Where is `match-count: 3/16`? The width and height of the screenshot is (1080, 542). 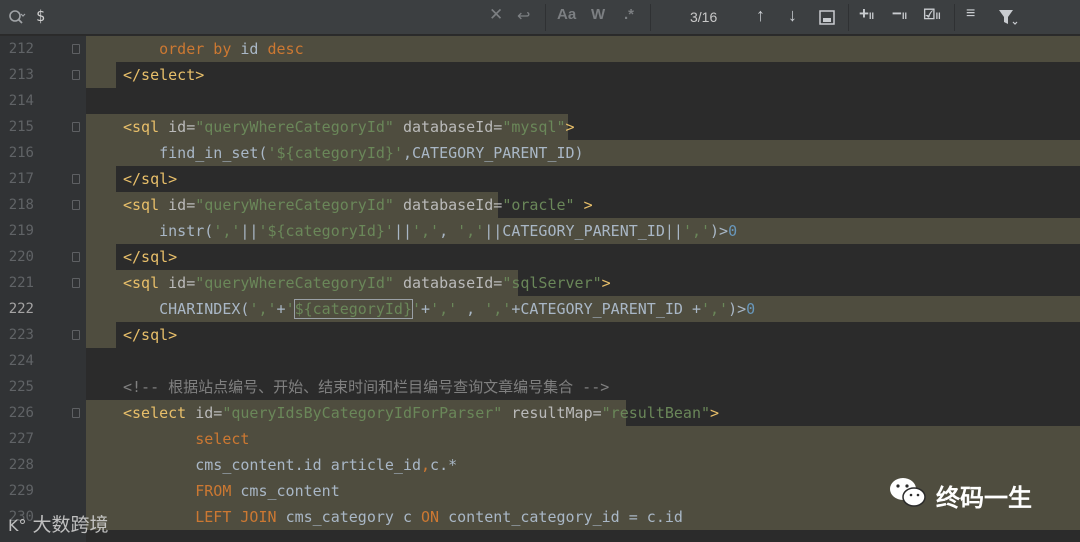
match-count: 3/16 is located at coordinates (704, 17).